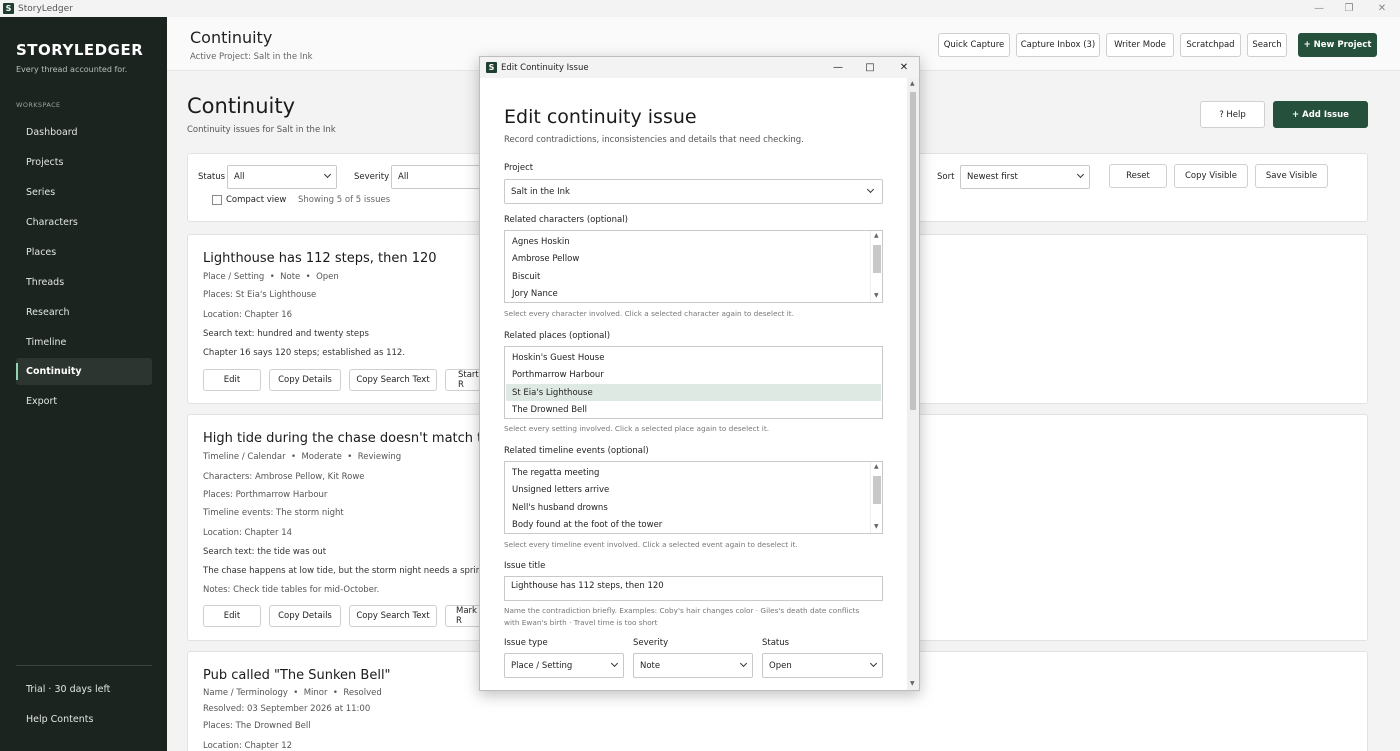 The width and height of the screenshot is (1400, 751). What do you see at coordinates (59, 719) in the screenshot?
I see `help-contents-link: Help Contents` at bounding box center [59, 719].